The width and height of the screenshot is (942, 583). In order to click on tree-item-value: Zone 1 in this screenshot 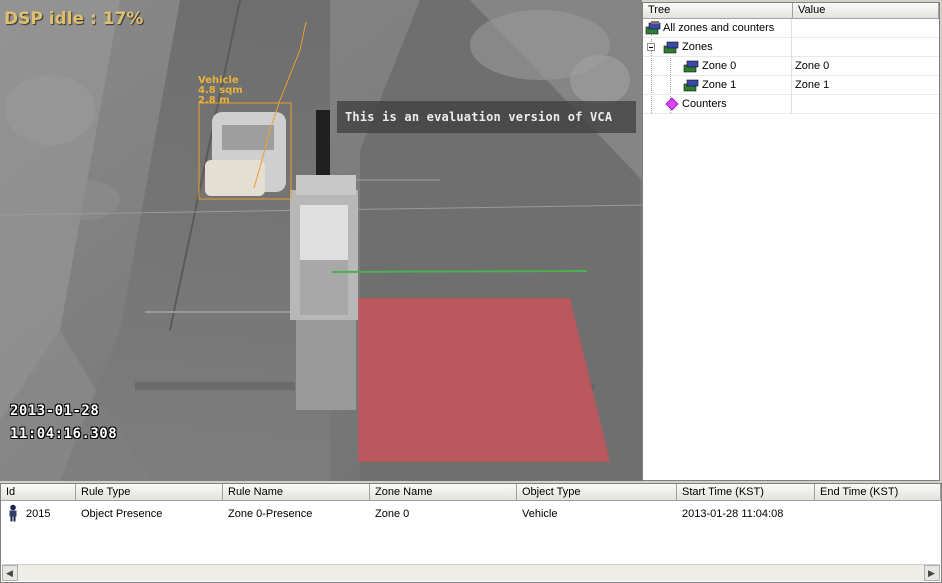, I will do `click(812, 85)`.